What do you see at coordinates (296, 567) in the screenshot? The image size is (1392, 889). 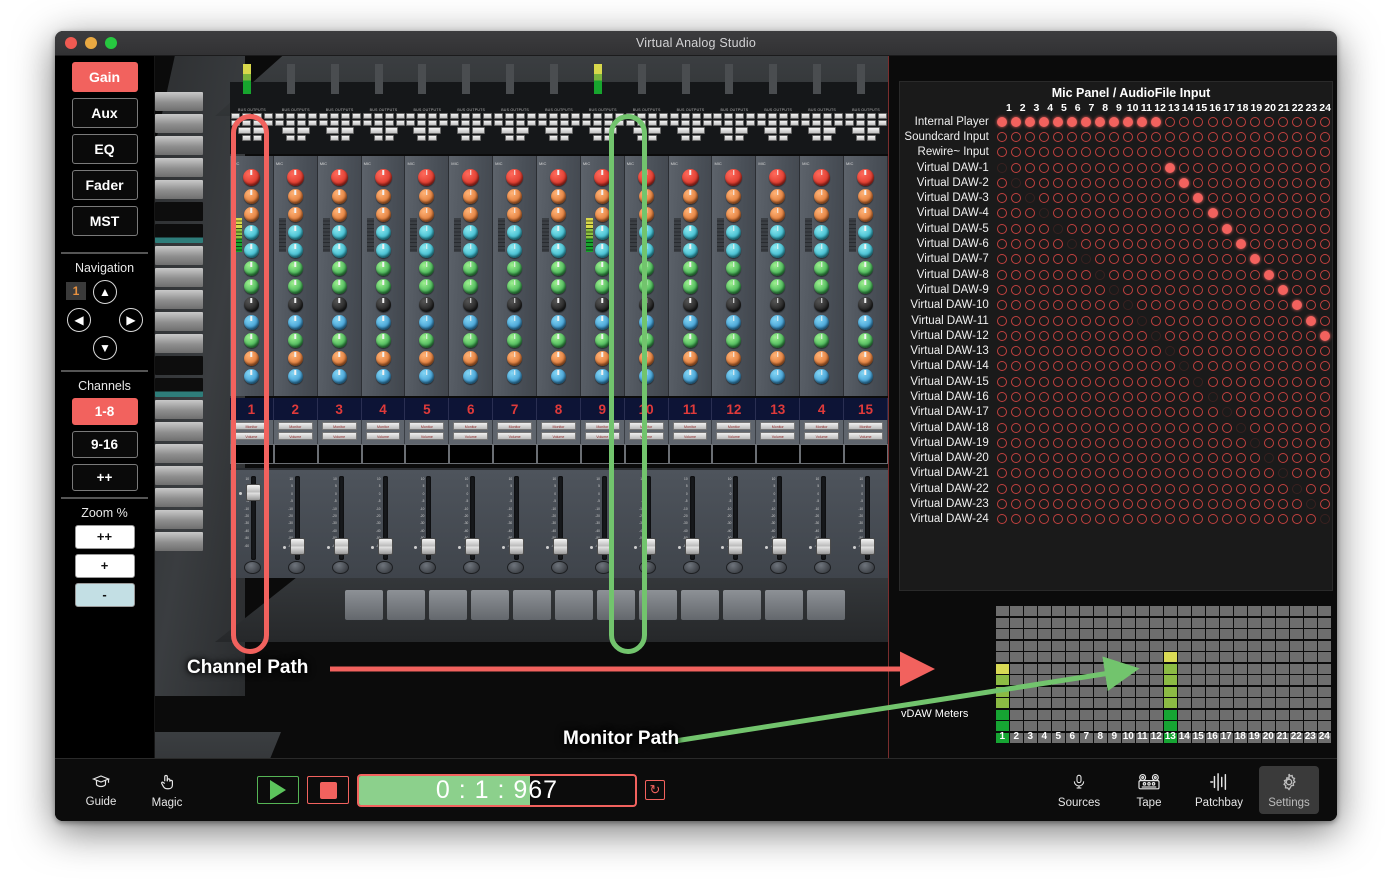 I see `pan-knob` at bounding box center [296, 567].